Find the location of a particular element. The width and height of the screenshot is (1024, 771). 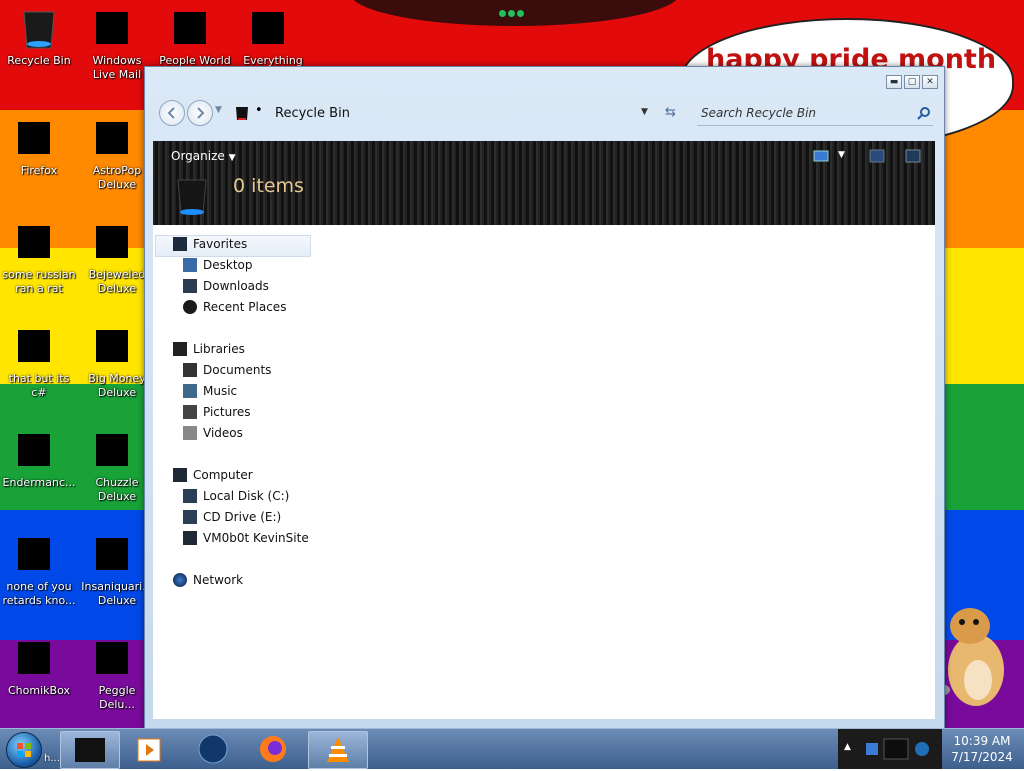

preview-pane-icon is located at coordinates (877, 156).